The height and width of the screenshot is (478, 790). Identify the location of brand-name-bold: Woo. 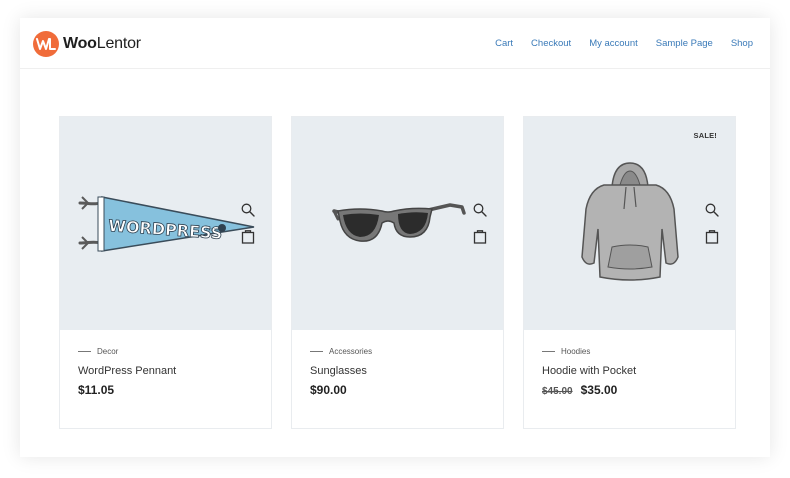
(80, 43).